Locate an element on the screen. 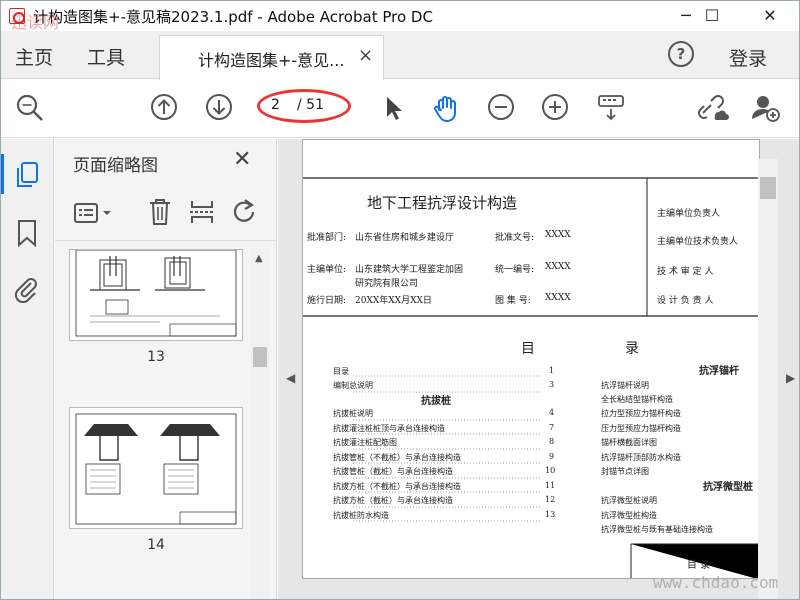  toc-entry: 抗拔方桩（截桩）与承台连接构造 is located at coordinates (393, 500).